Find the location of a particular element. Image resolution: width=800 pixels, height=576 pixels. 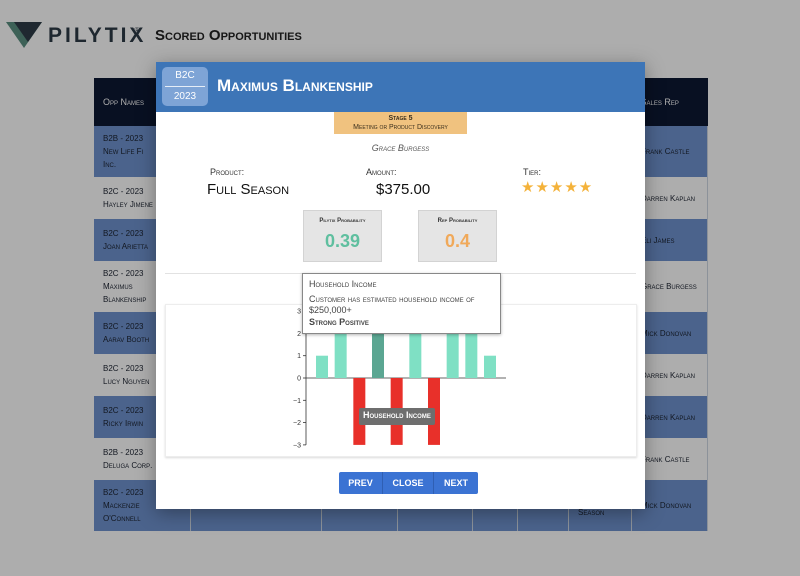

segment-badge-text: B2C is located at coordinates (185, 75).